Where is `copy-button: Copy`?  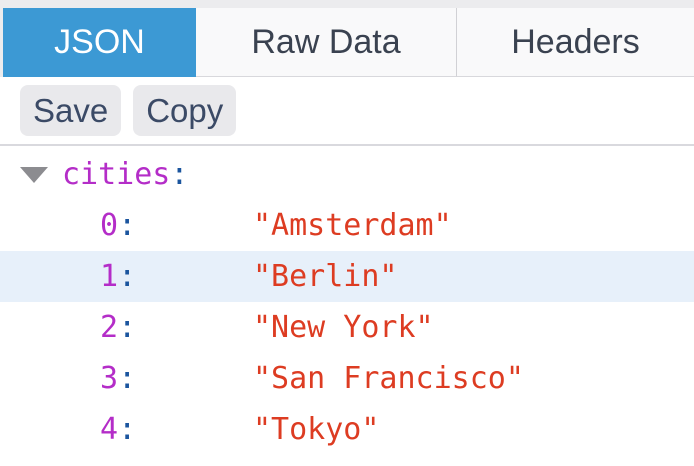
copy-button: Copy is located at coordinates (185, 110).